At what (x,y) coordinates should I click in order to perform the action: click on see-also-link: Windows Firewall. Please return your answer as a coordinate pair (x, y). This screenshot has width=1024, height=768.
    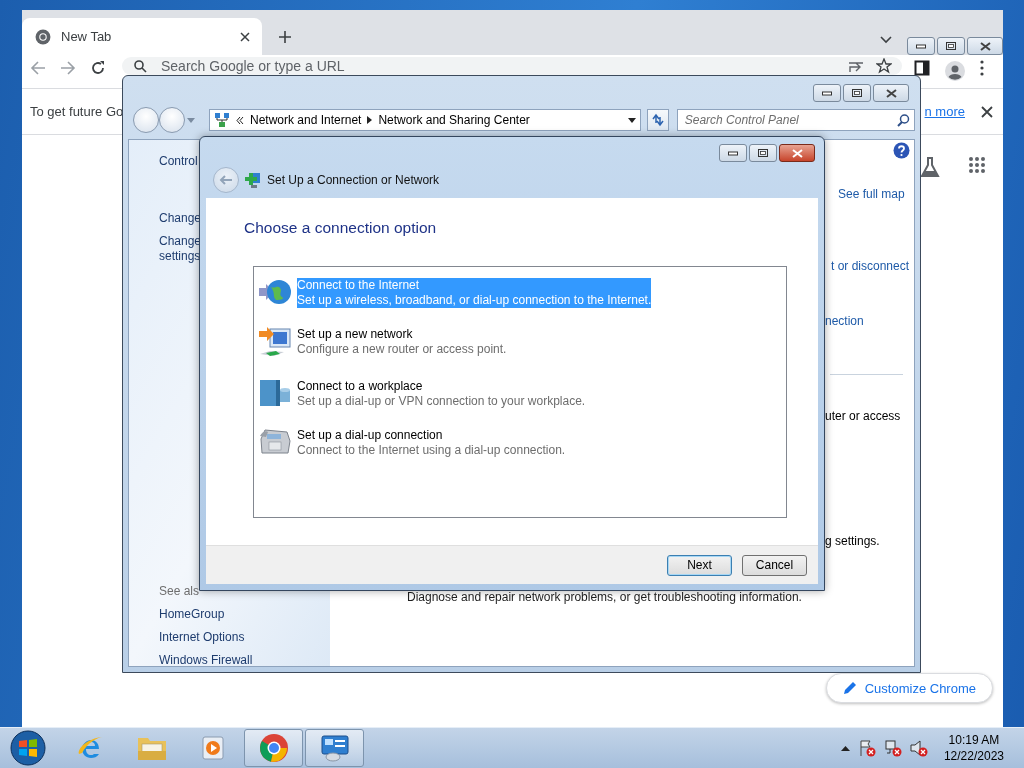
    Looking at the image, I should click on (206, 660).